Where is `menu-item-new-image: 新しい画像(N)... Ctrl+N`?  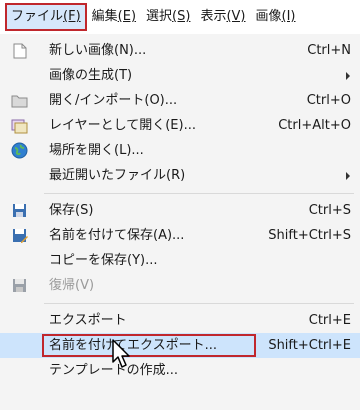 menu-item-new-image: 新しい画像(N)... Ctrl+N is located at coordinates (180, 50).